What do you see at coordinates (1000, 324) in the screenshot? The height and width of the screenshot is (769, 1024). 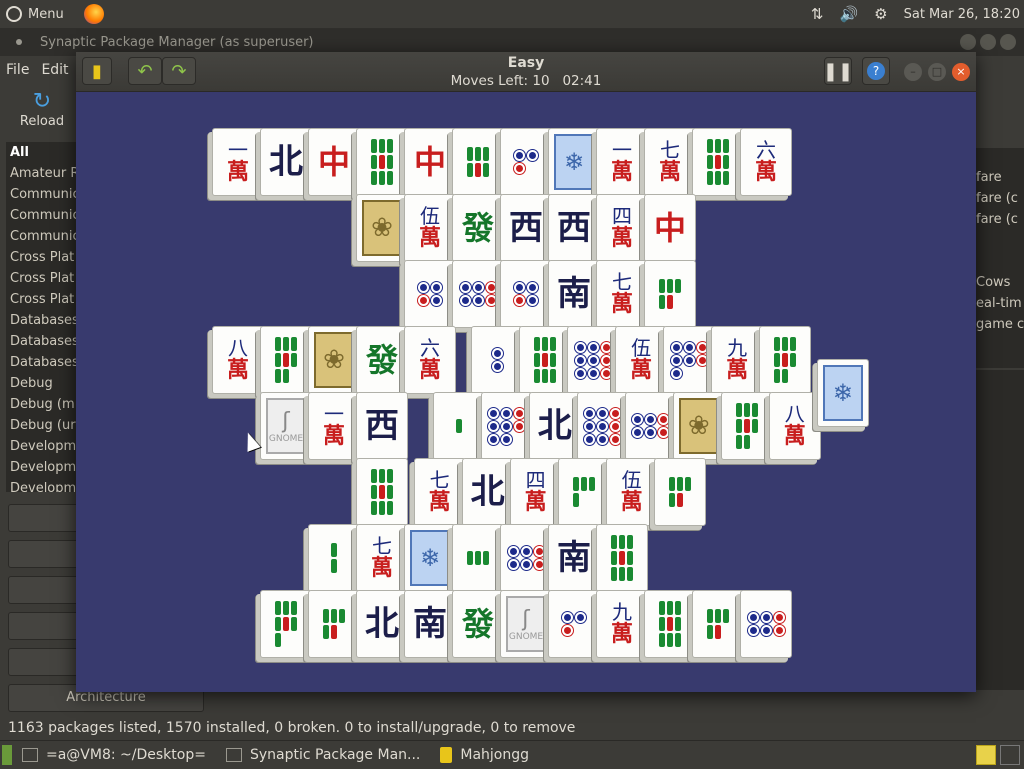 I see `package-row: game c` at bounding box center [1000, 324].